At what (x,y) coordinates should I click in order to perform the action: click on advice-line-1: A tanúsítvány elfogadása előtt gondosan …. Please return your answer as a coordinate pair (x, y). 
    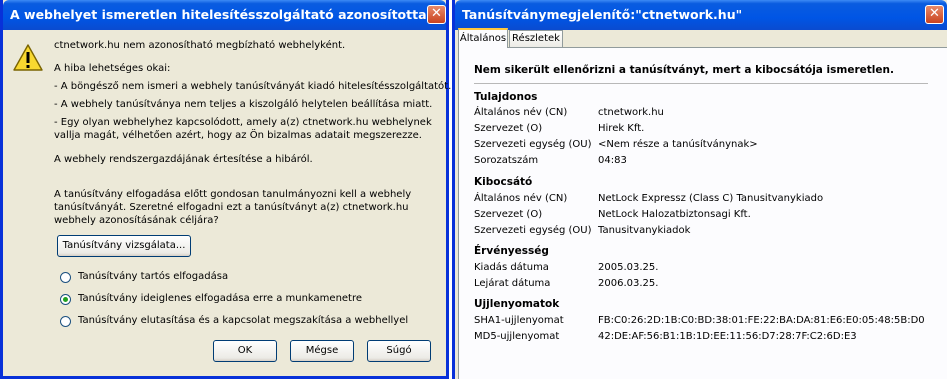
    Looking at the image, I should click on (233, 194).